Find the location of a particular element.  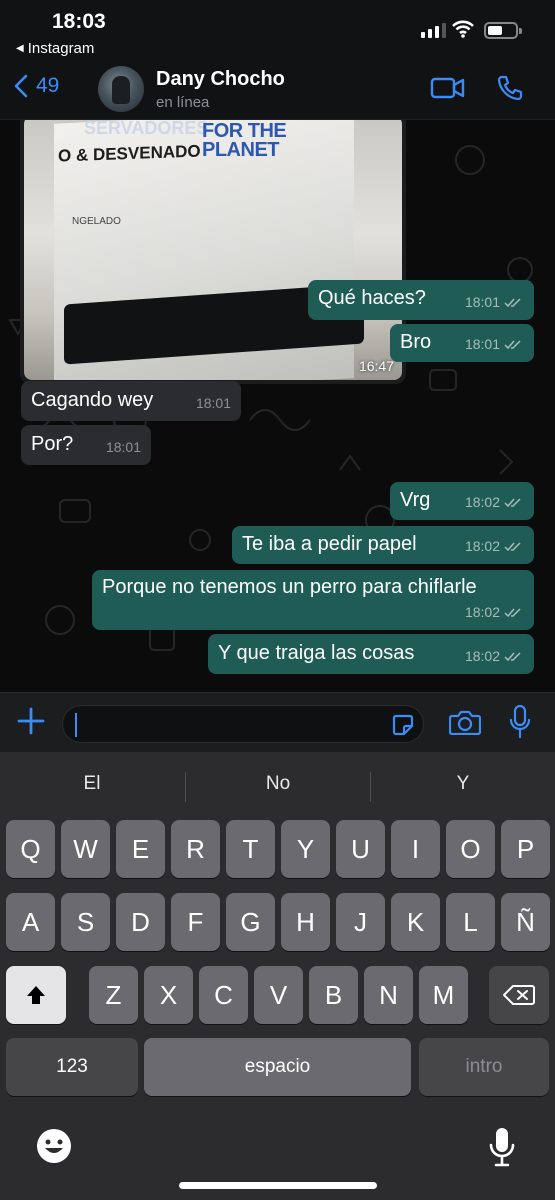

dictation-icon is located at coordinates (502, 1147).